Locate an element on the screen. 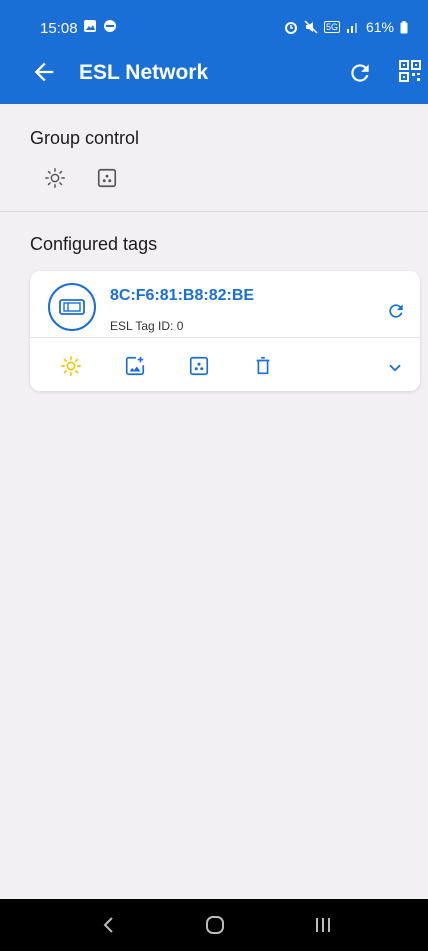  add-image-icon is located at coordinates (135, 366).